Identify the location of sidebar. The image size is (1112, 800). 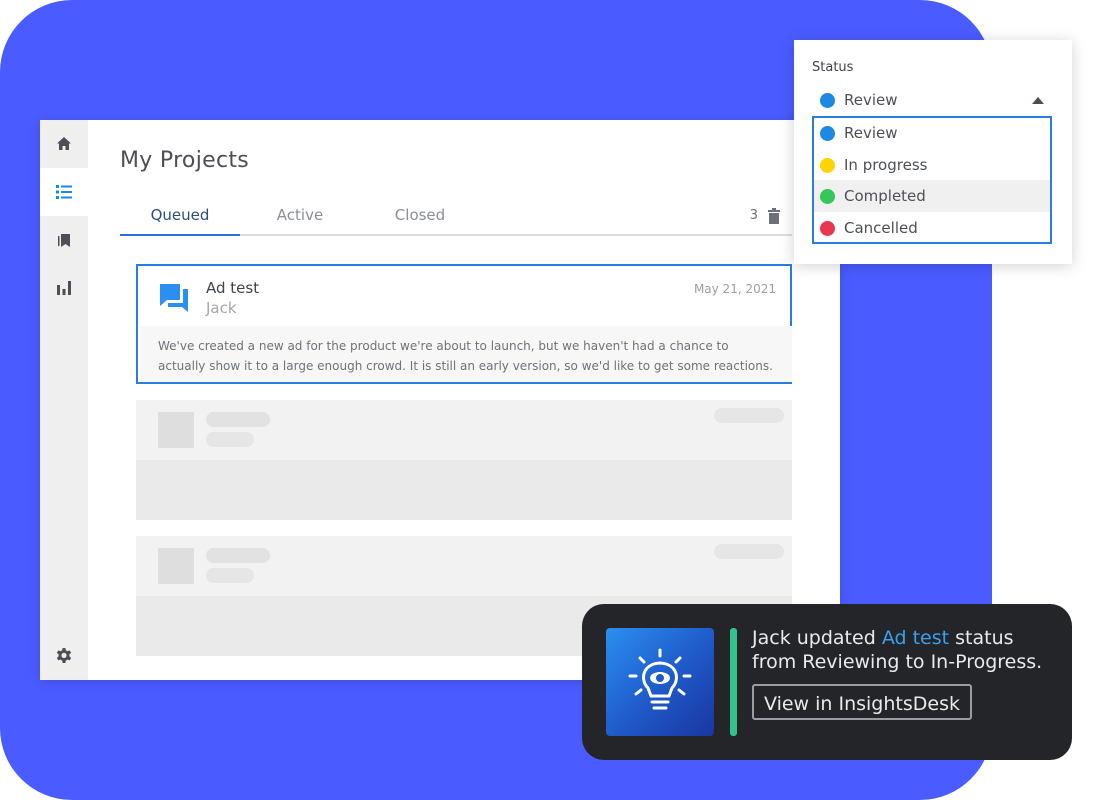
(64, 400).